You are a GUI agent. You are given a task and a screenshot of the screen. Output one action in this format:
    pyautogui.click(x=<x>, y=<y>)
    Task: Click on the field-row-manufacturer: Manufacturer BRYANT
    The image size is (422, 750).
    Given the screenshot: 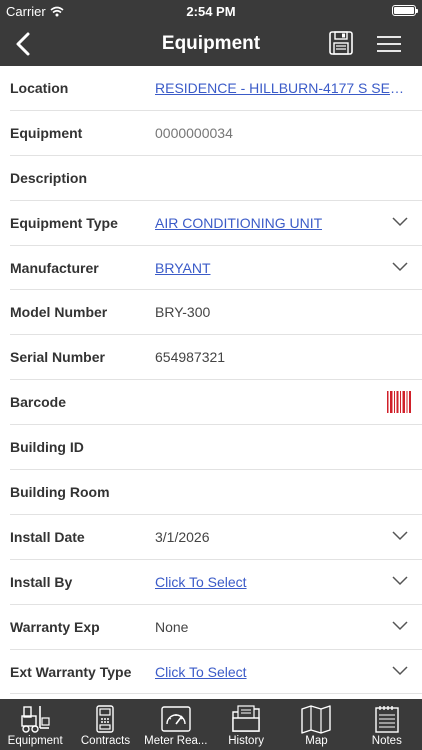 What is the action you would take?
    pyautogui.click(x=216, y=268)
    